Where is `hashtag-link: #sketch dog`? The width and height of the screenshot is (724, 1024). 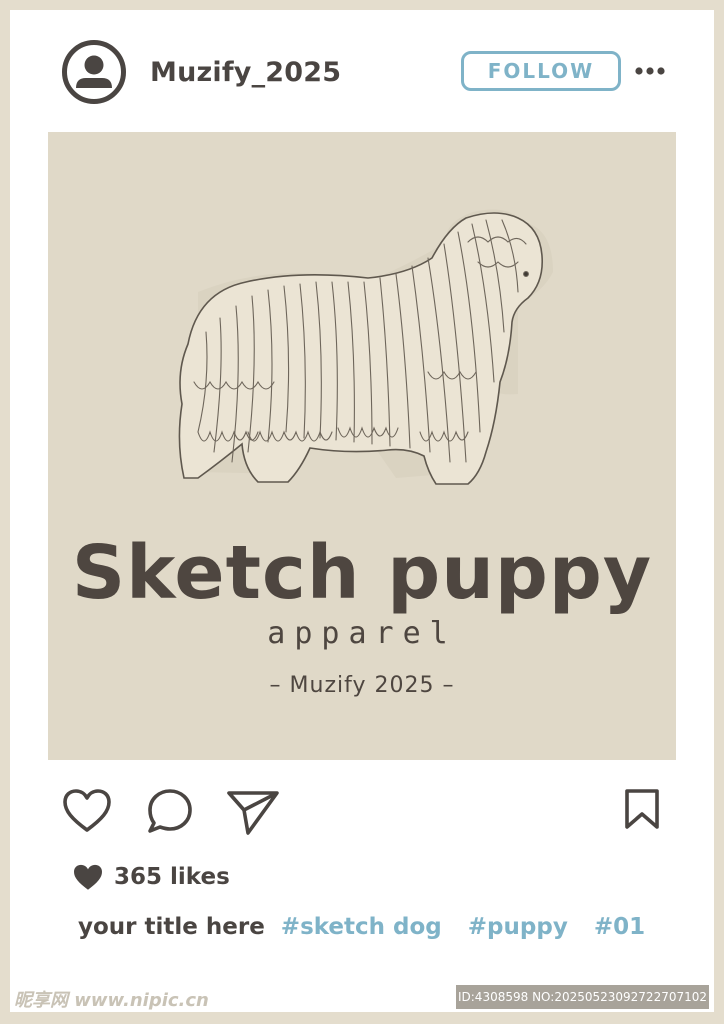 hashtag-link: #sketch dog is located at coordinates (361, 927).